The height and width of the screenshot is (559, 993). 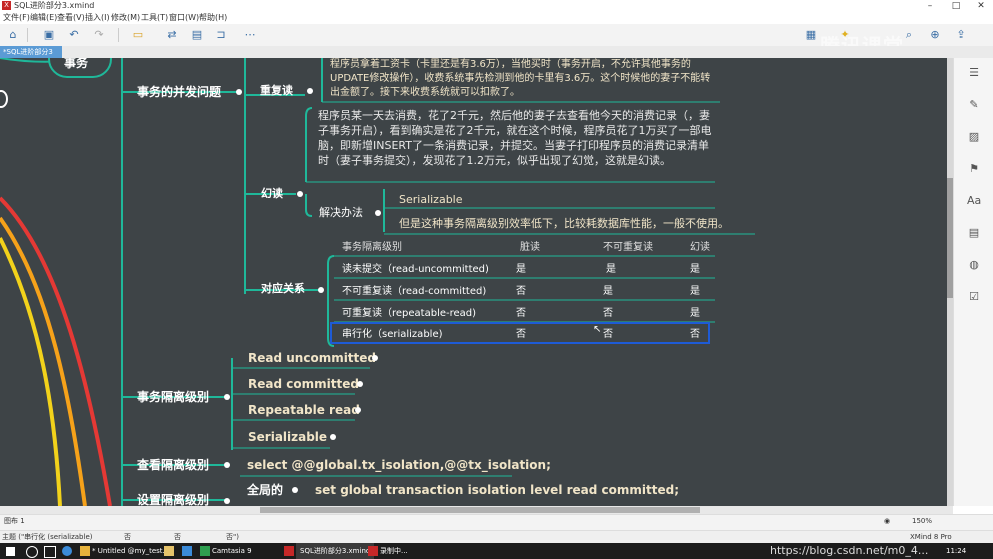 What do you see at coordinates (335, 551) in the screenshot?
I see `taskbar-item-active: SQL进阶部分3.xmind` at bounding box center [335, 551].